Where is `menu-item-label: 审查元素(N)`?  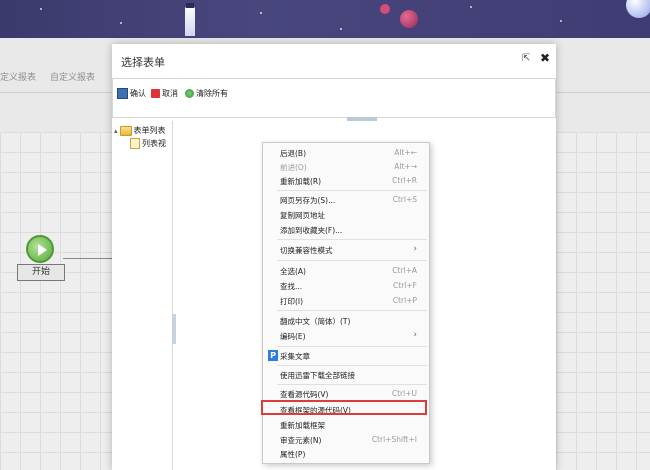
menu-item-label: 审查元素(N) is located at coordinates (301, 440).